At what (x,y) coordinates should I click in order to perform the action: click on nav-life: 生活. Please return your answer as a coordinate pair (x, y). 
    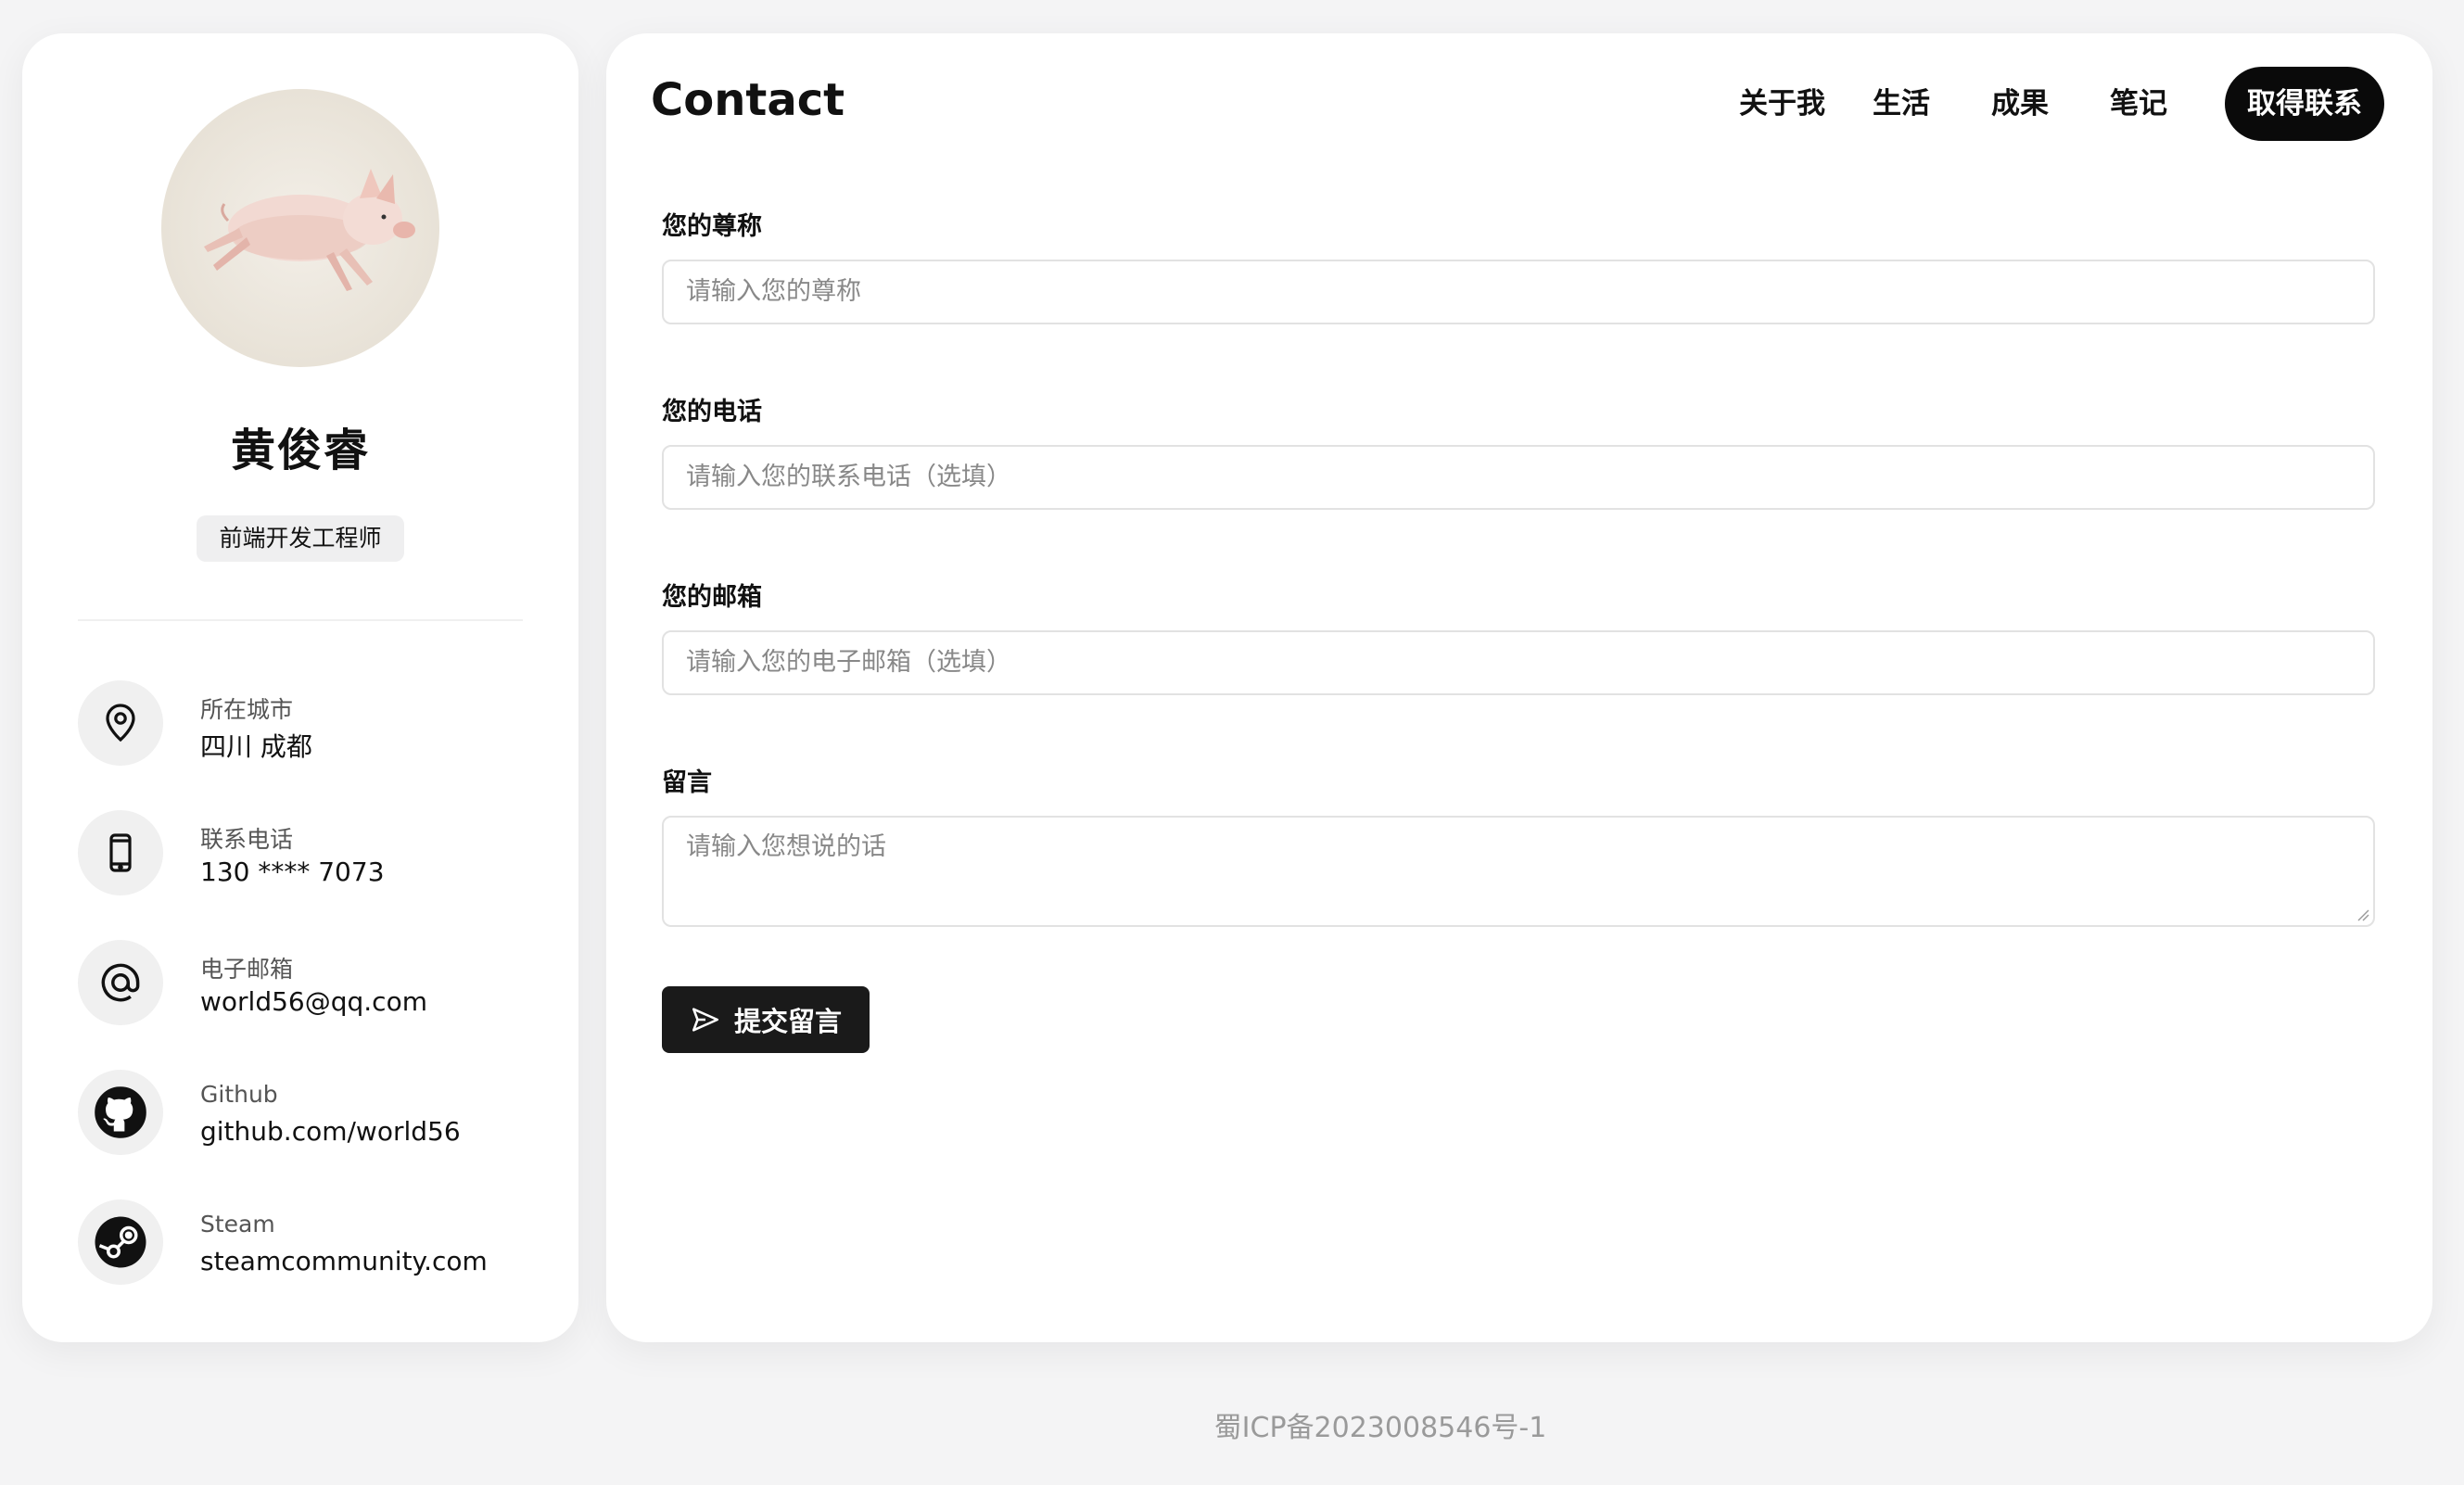
    Looking at the image, I should click on (1901, 104).